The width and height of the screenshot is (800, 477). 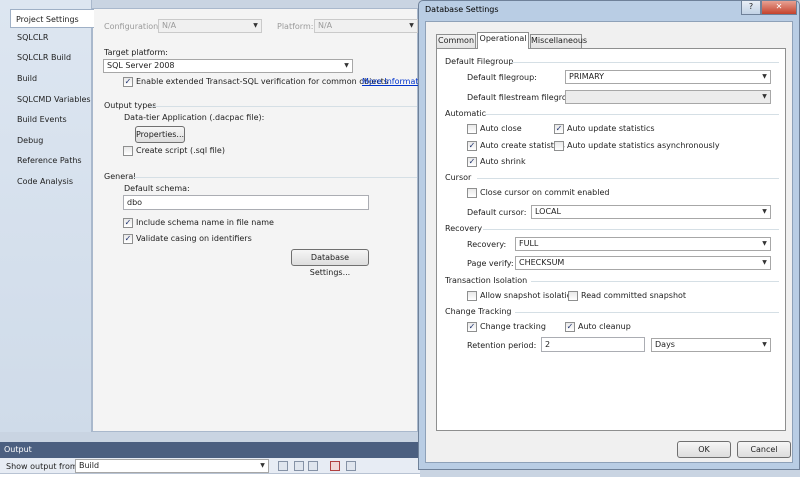 What do you see at coordinates (559, 129) in the screenshot?
I see `auto-update-stats-checkbox: ✓` at bounding box center [559, 129].